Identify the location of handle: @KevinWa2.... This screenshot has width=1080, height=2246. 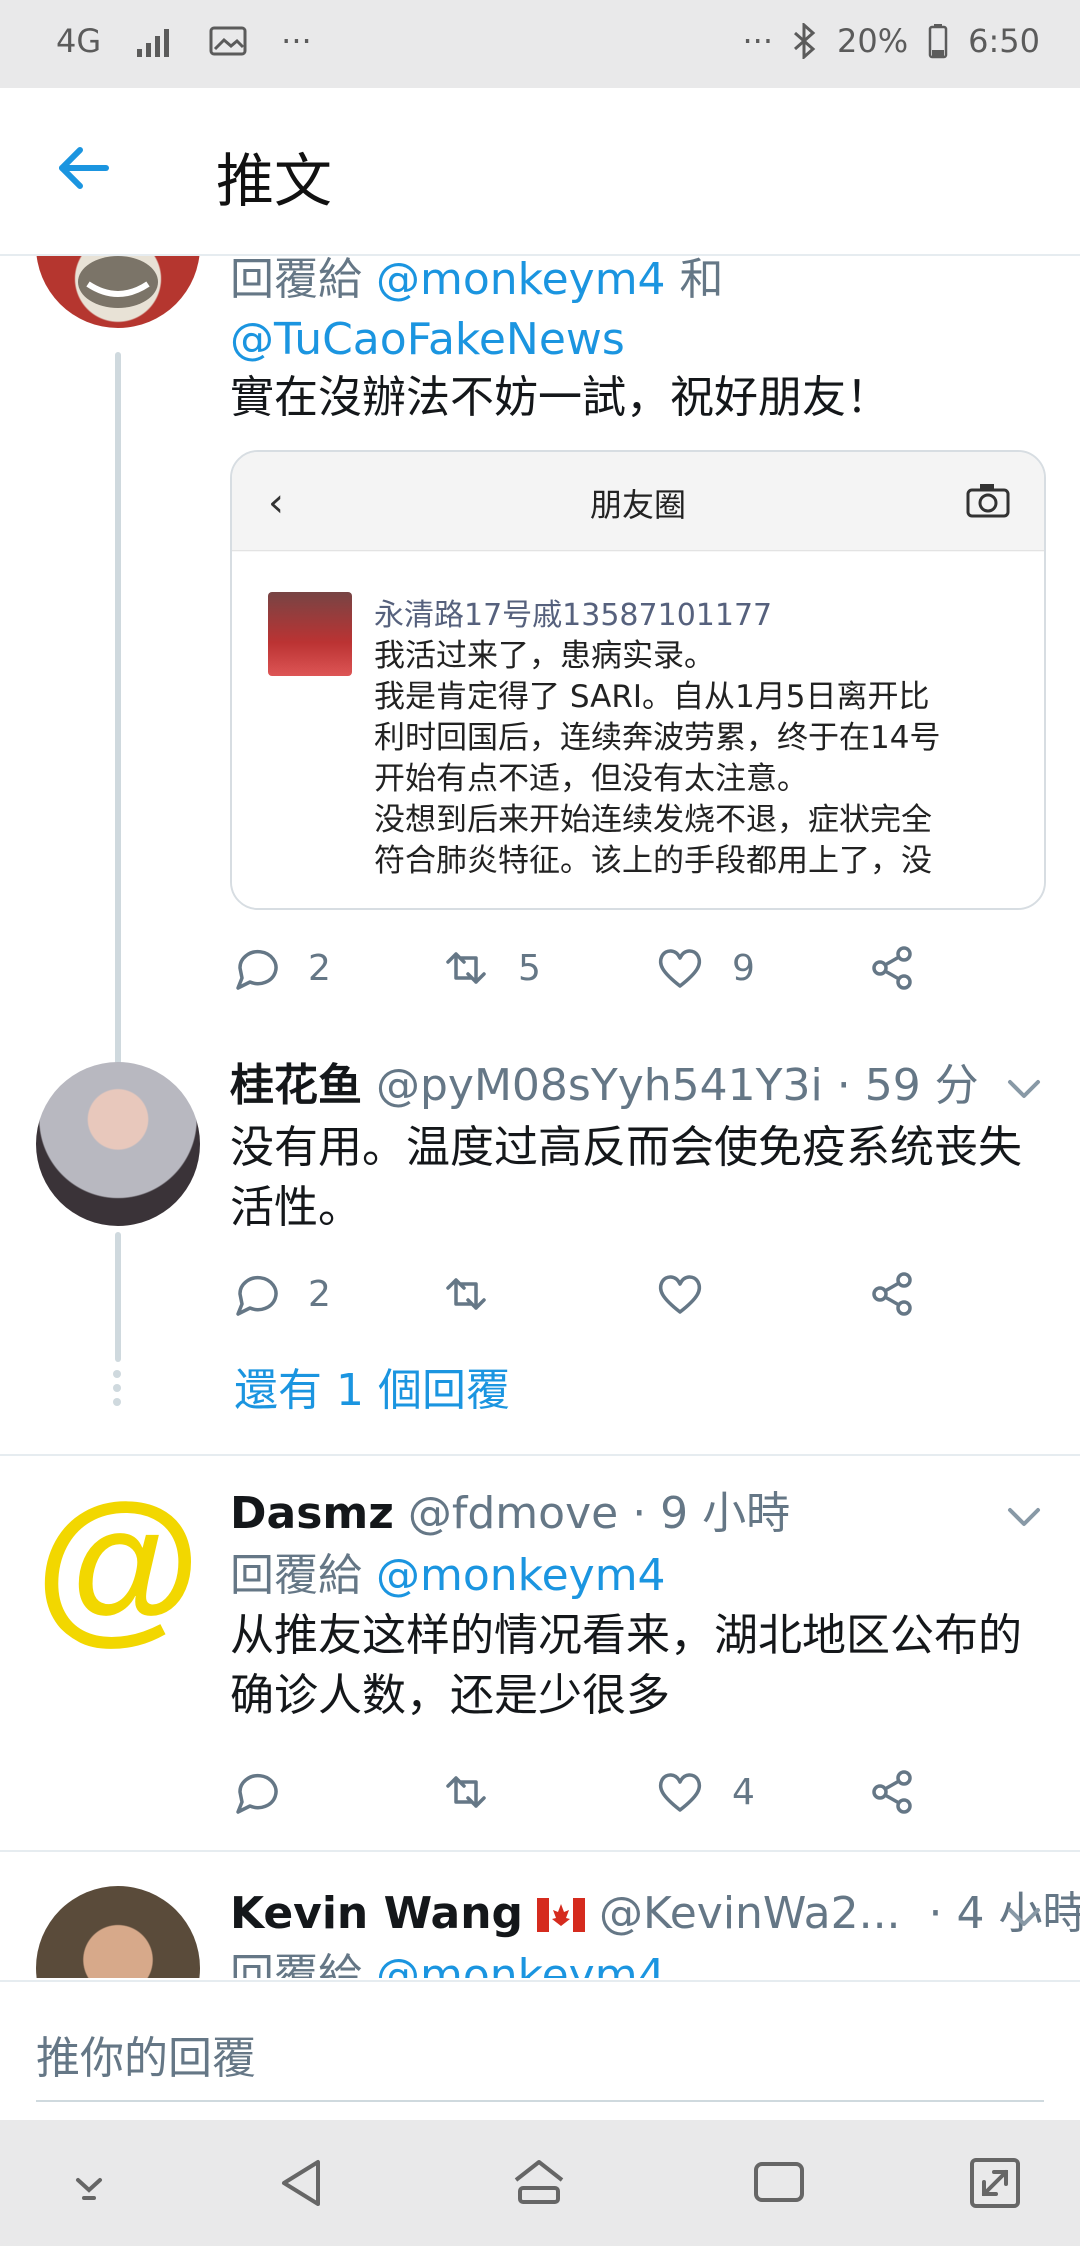
(750, 1913).